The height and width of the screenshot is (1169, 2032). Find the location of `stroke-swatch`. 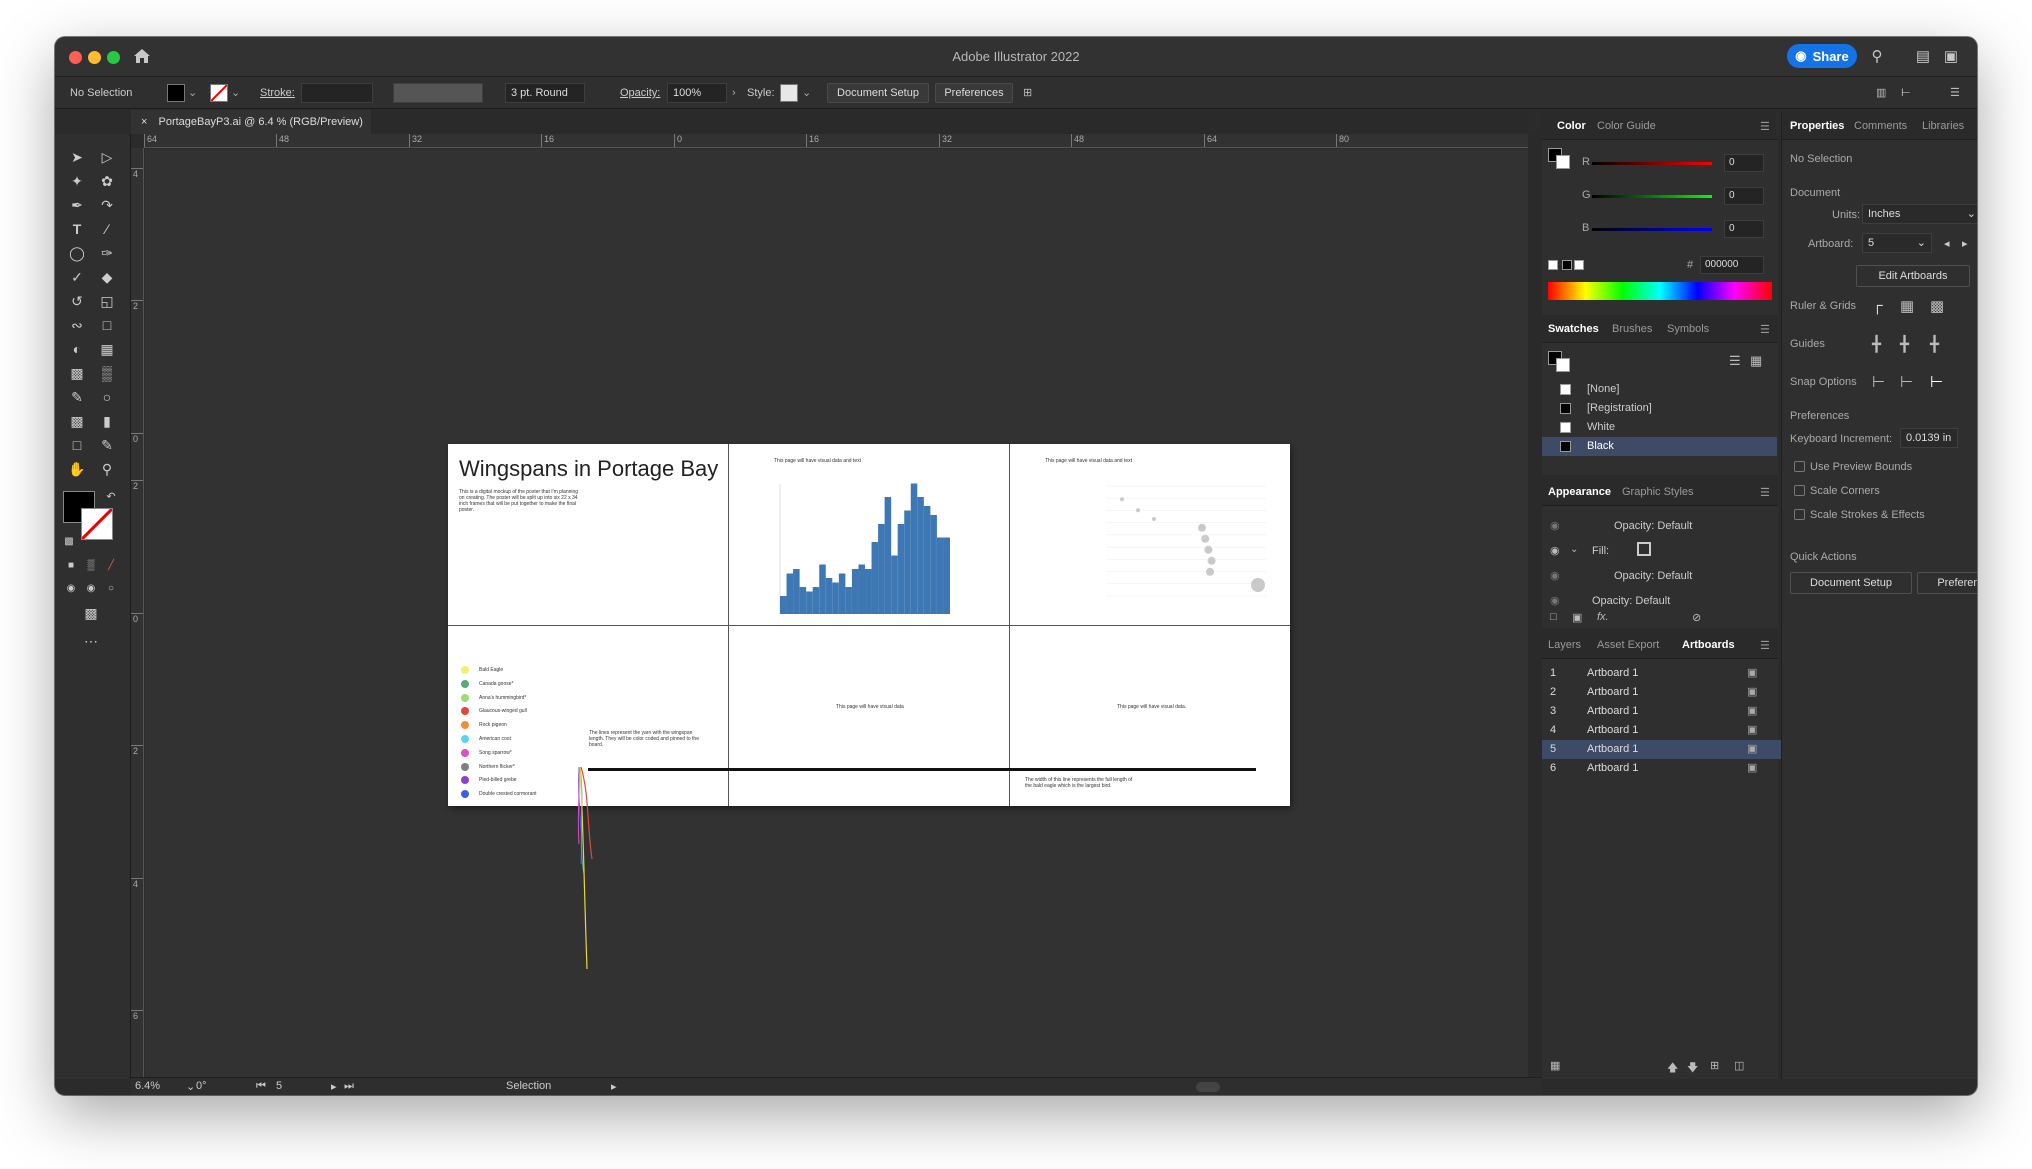

stroke-swatch is located at coordinates (219, 93).